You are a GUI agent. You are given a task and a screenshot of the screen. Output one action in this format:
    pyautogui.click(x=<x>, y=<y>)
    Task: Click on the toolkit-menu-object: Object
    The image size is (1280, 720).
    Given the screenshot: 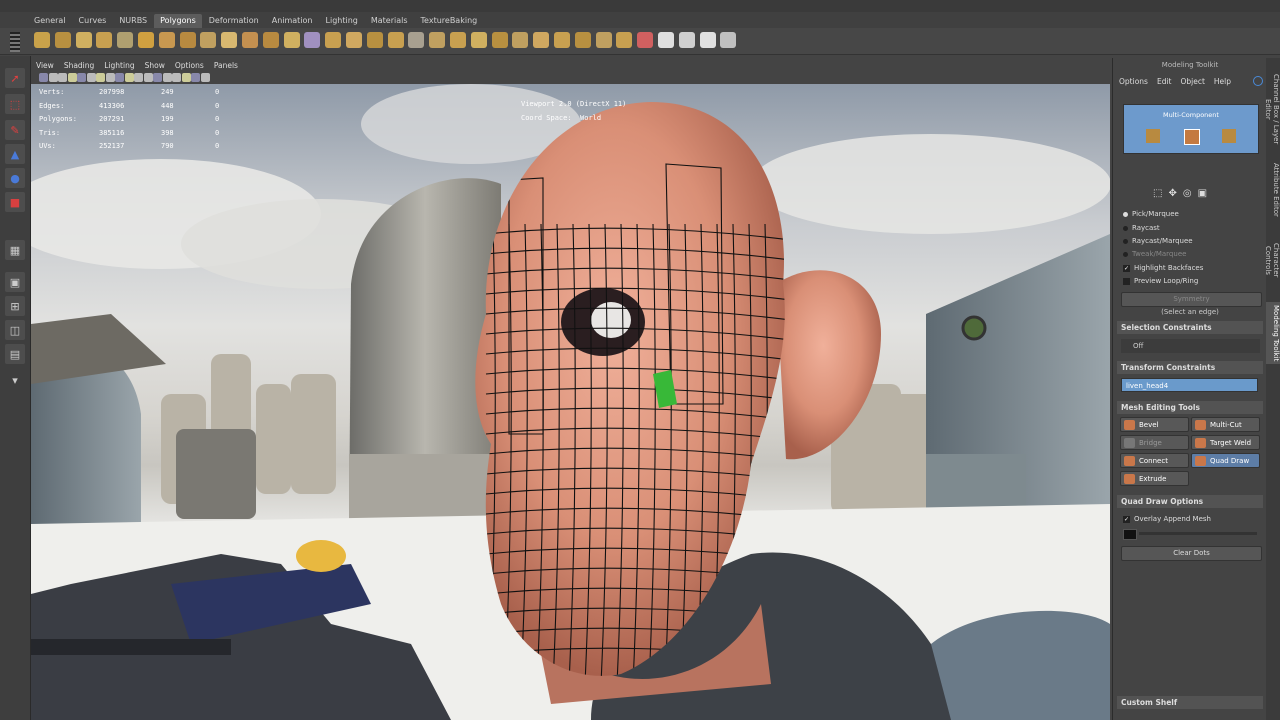 What is the action you would take?
    pyautogui.click(x=1192, y=81)
    